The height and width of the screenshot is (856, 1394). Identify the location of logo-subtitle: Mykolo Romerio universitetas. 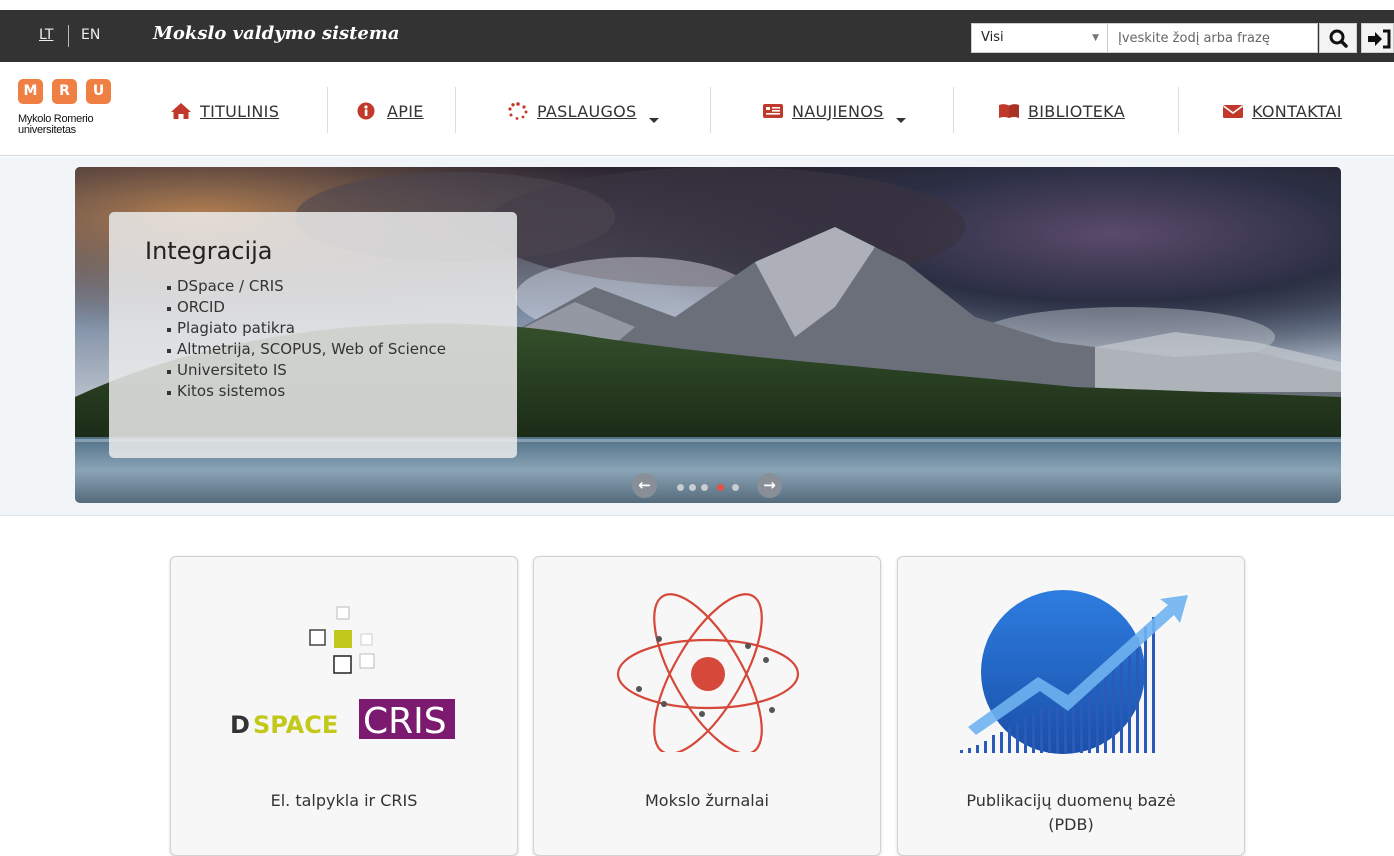
(56, 125).